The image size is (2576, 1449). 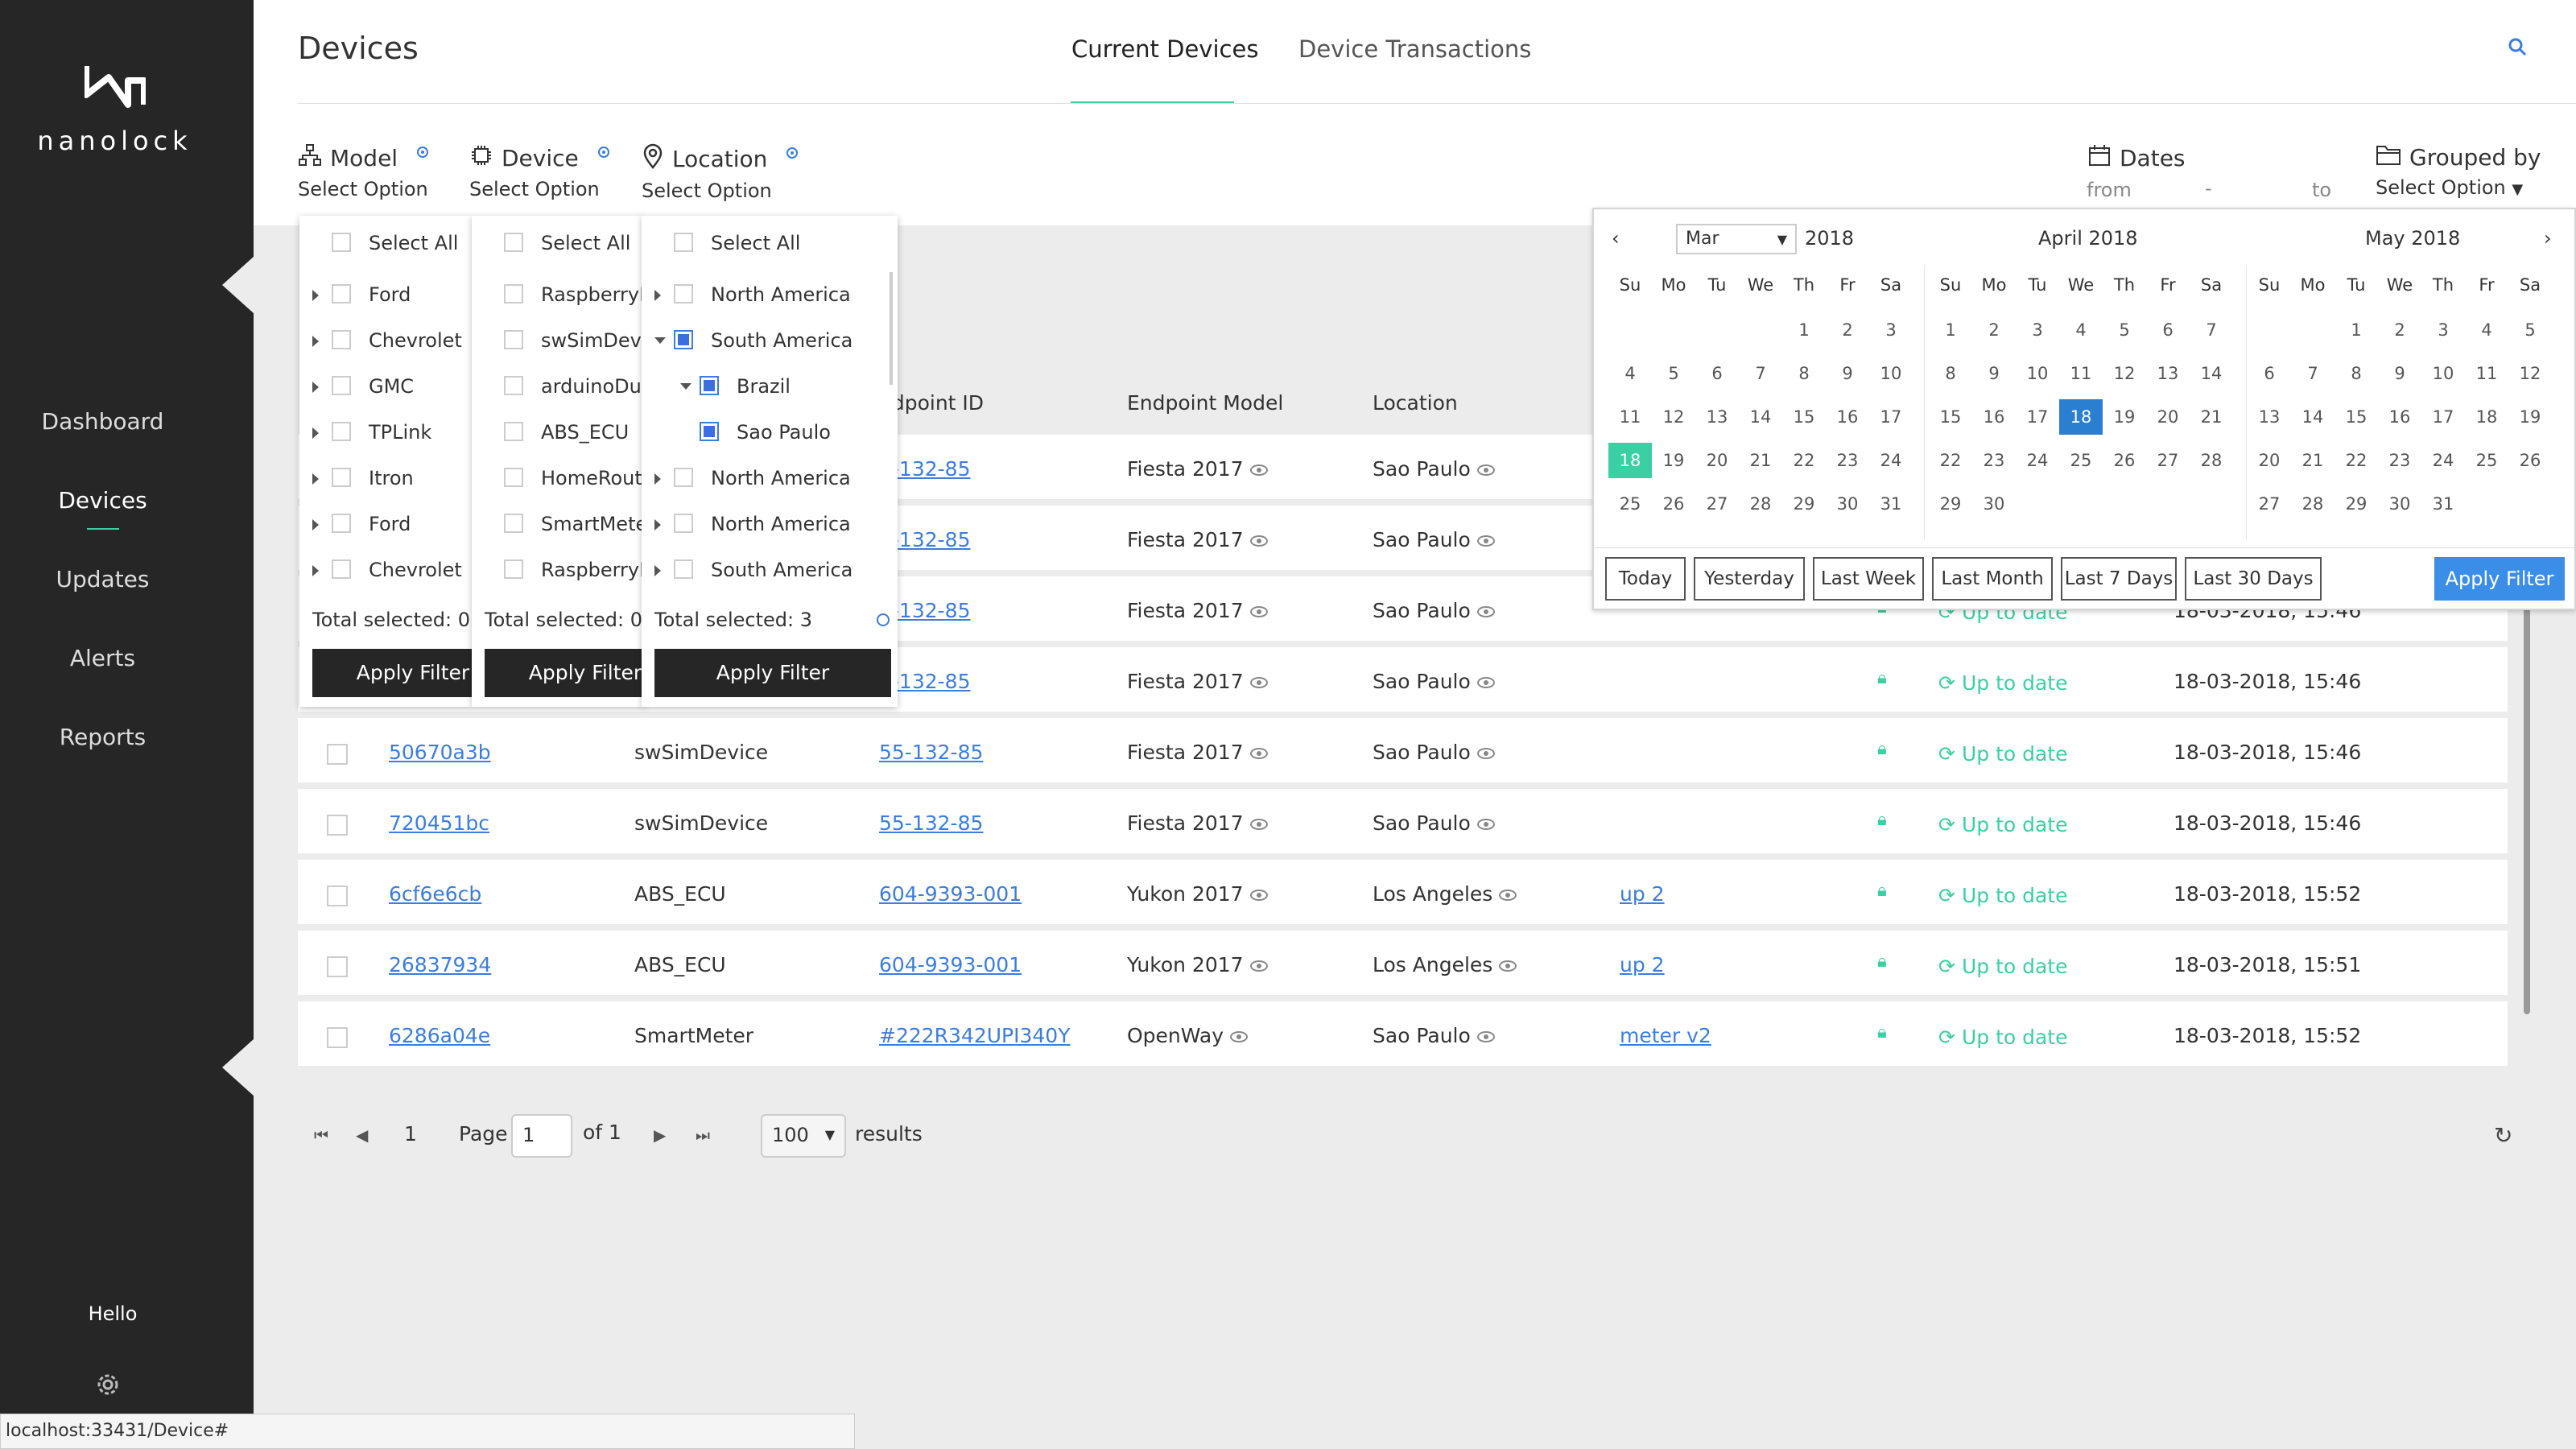 What do you see at coordinates (1891, 460) in the screenshot?
I see `calendar-day: 24` at bounding box center [1891, 460].